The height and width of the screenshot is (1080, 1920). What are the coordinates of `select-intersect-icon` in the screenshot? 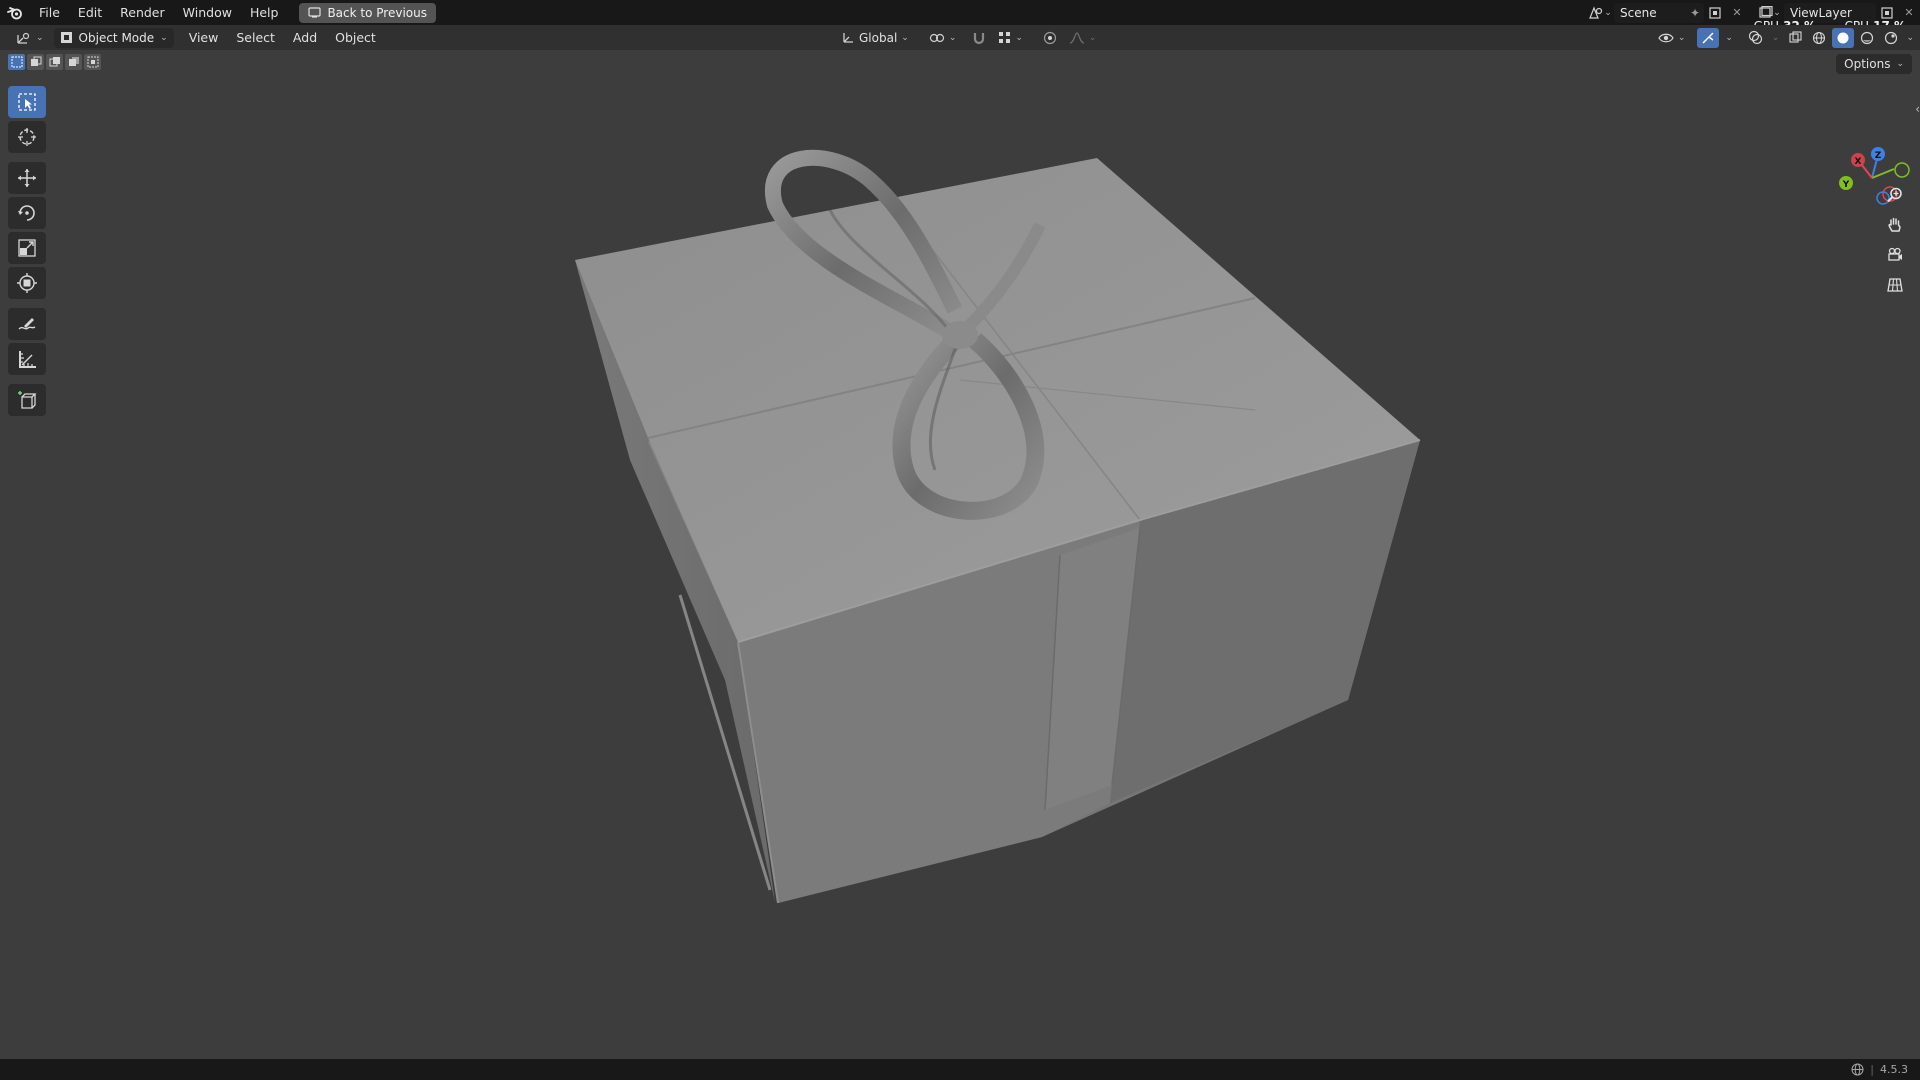 It's located at (92, 62).